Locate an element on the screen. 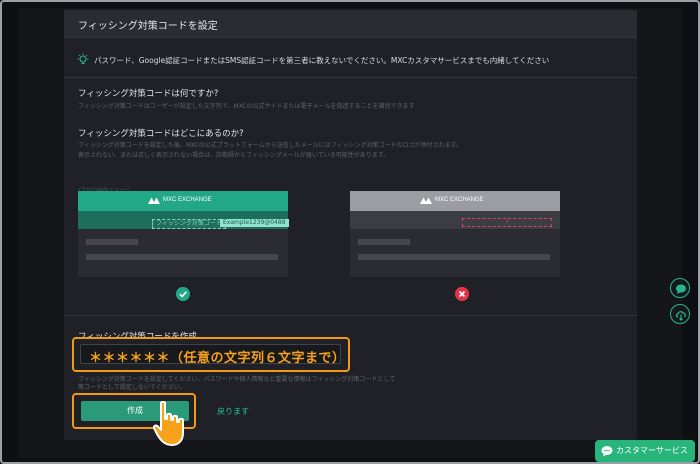 The height and width of the screenshot is (464, 700). chat-side-button is located at coordinates (680, 288).